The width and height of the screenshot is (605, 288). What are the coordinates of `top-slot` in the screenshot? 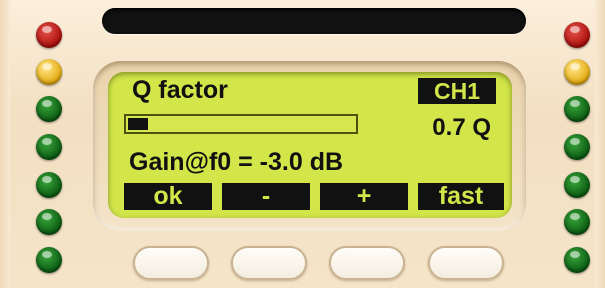 It's located at (314, 21).